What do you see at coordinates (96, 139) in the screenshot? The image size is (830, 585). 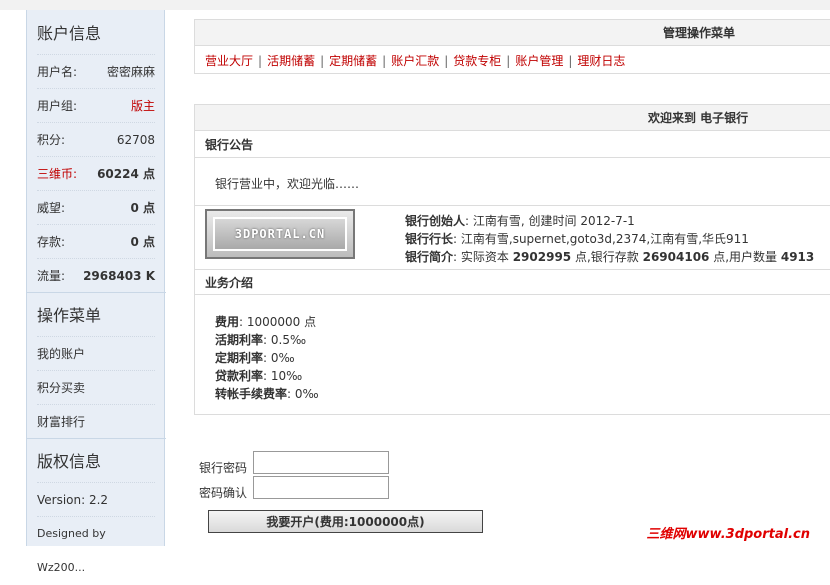 I see `sidebar-row-points: 积分: 62708` at bounding box center [96, 139].